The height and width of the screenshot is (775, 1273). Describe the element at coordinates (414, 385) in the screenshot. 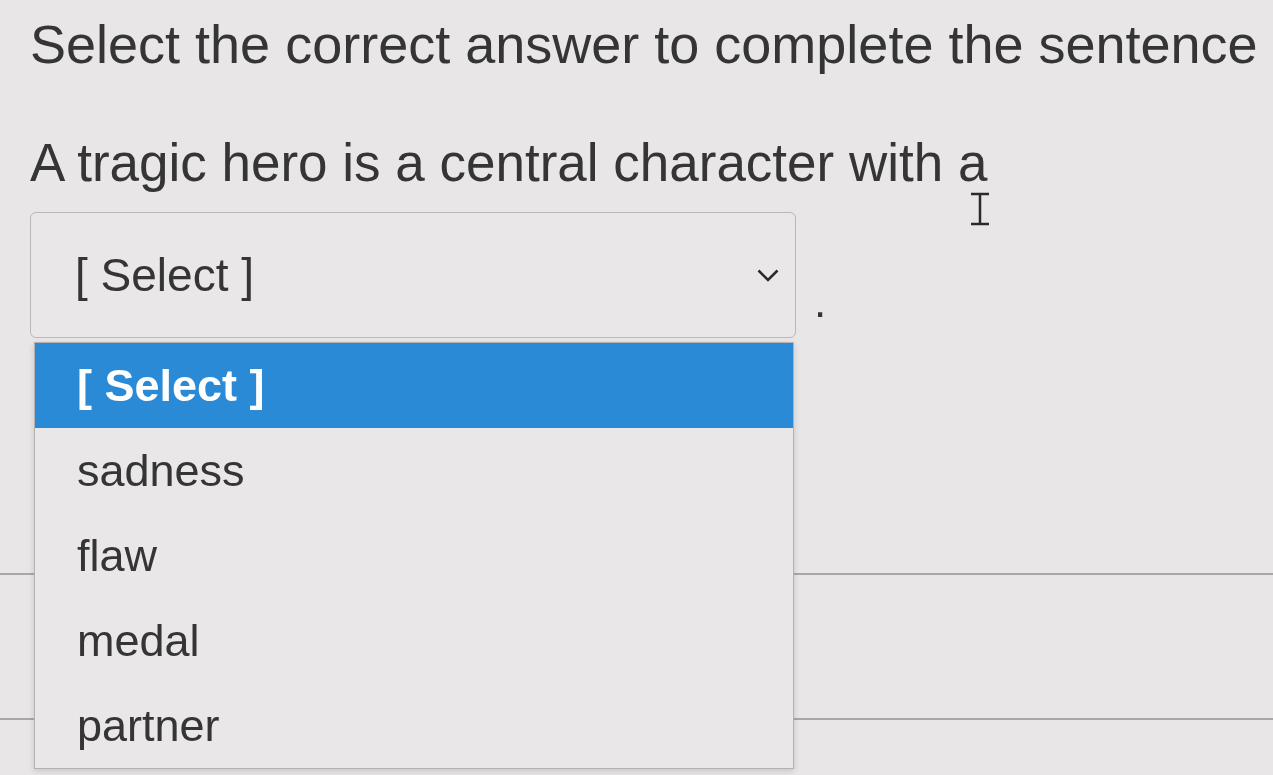

I see `dropdown-option: [ Select ]` at that location.